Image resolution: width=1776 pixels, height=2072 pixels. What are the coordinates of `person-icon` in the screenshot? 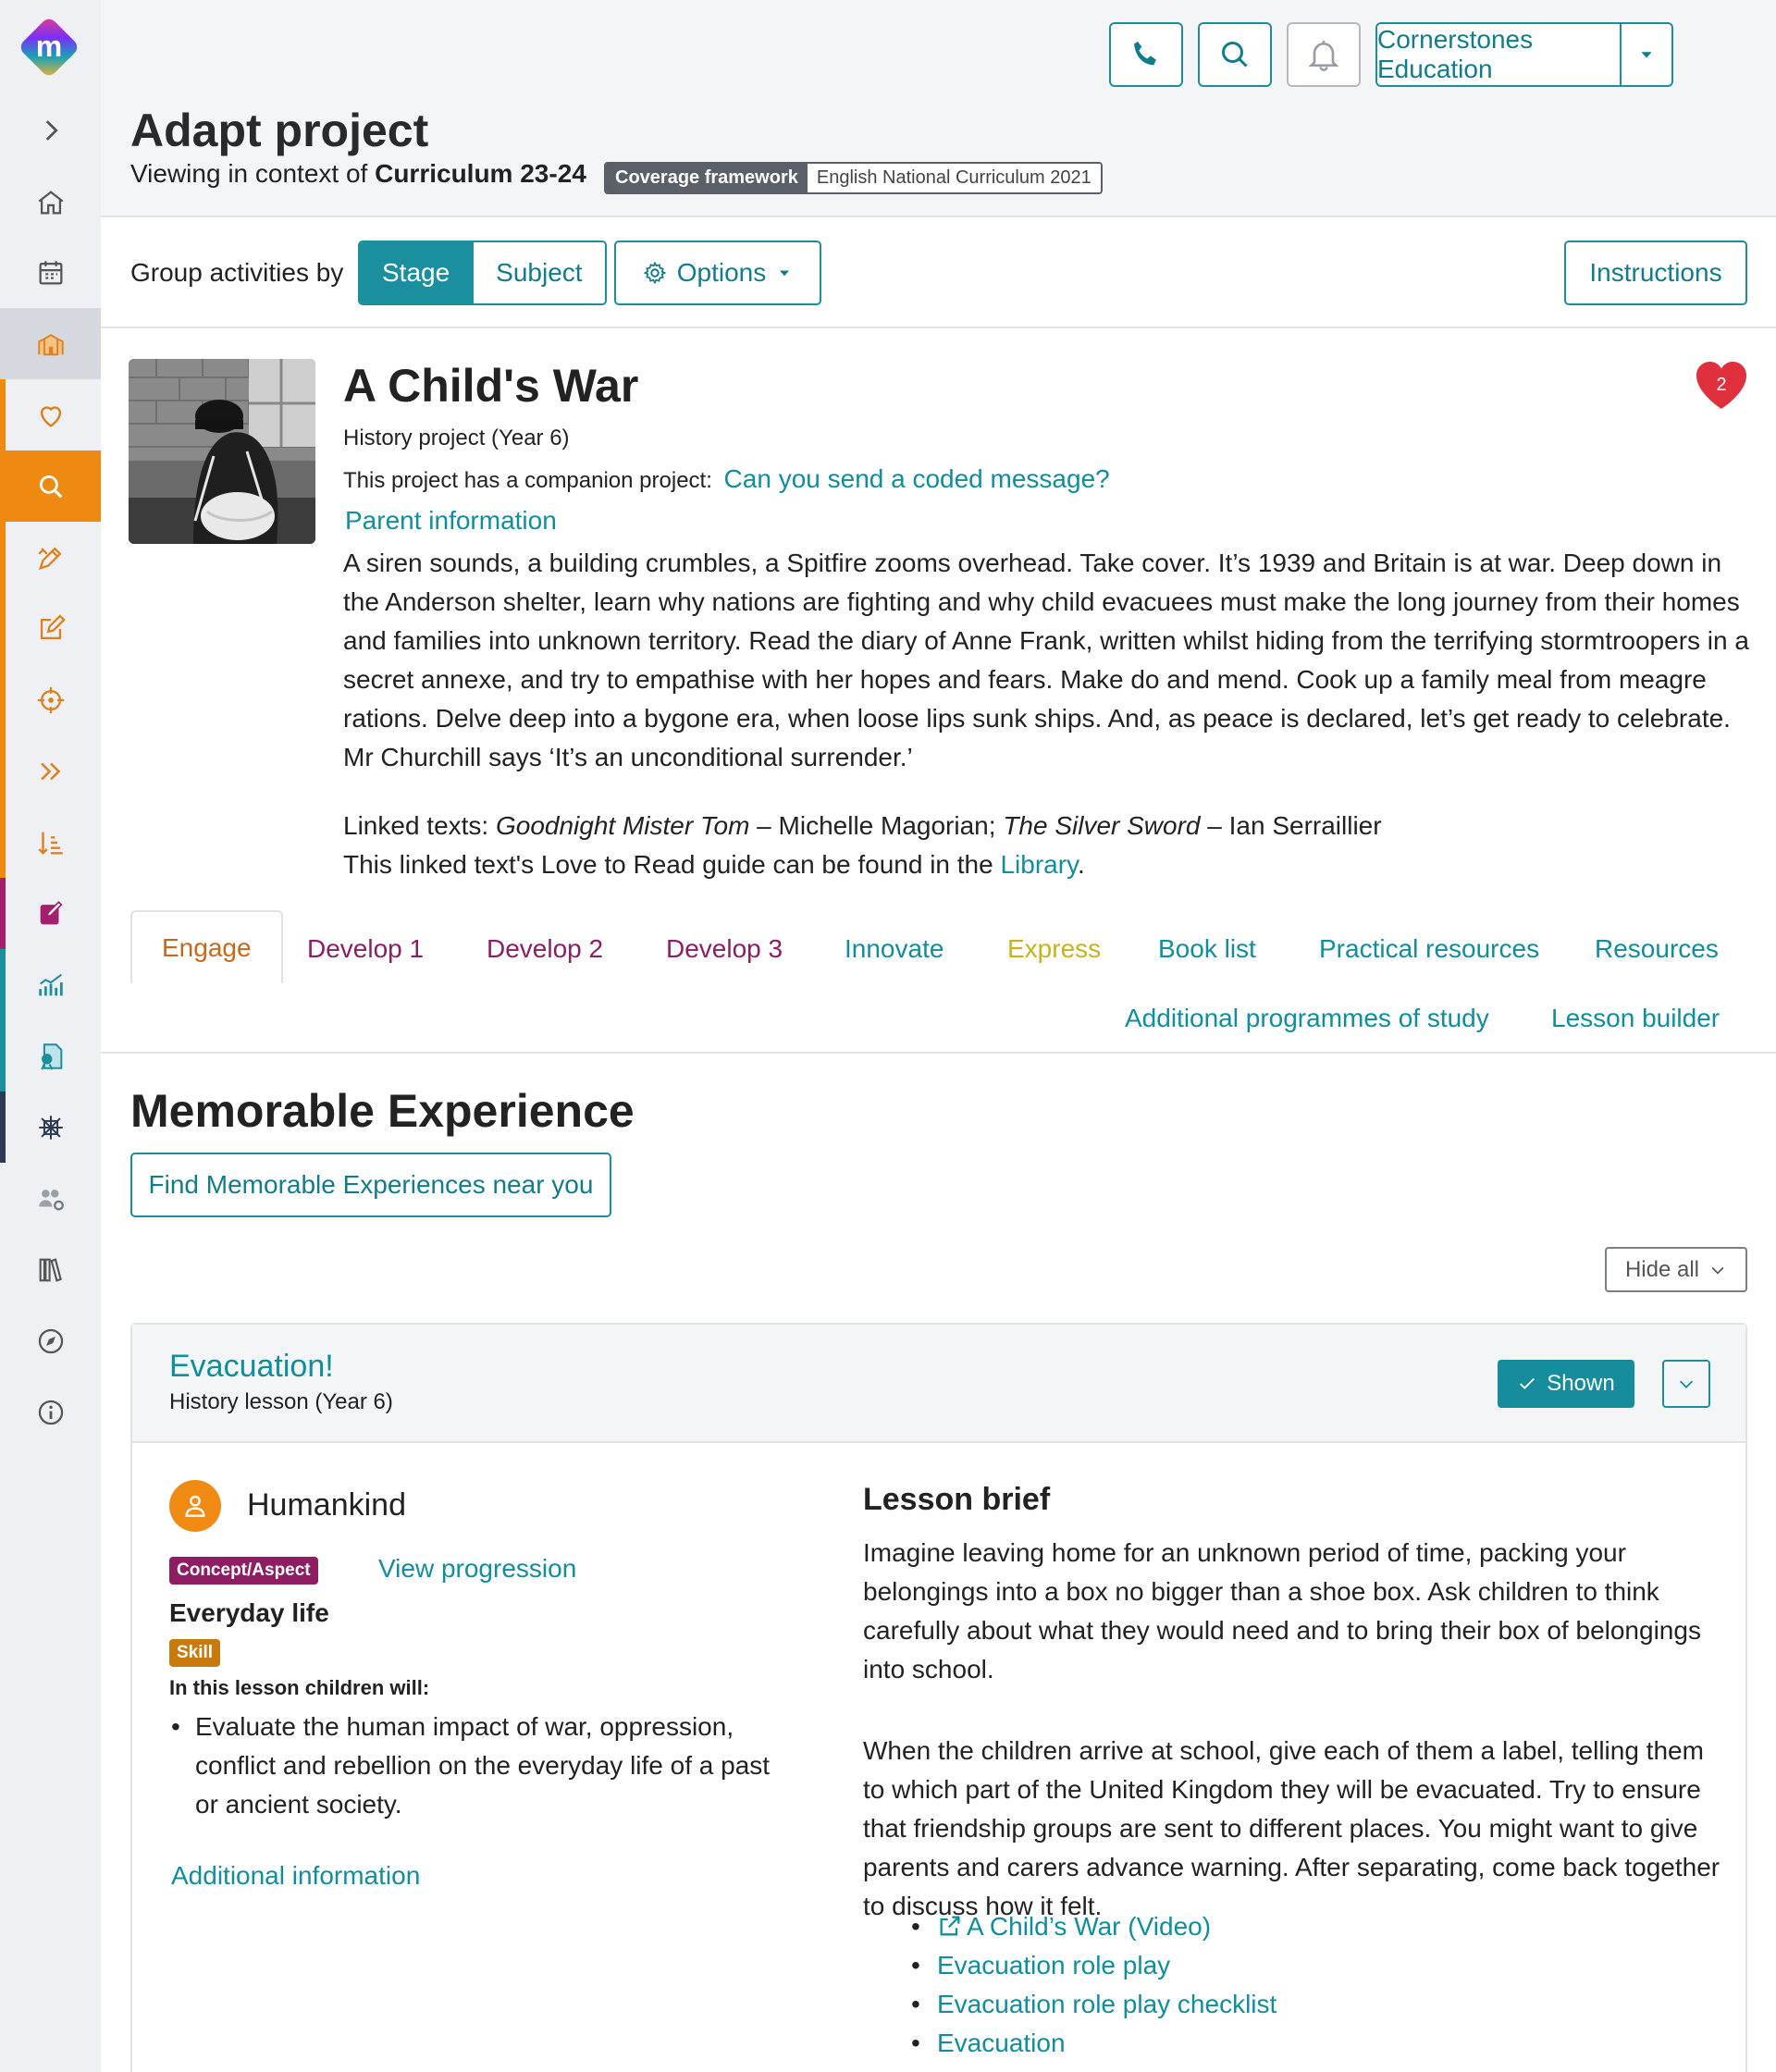 It's located at (195, 1506).